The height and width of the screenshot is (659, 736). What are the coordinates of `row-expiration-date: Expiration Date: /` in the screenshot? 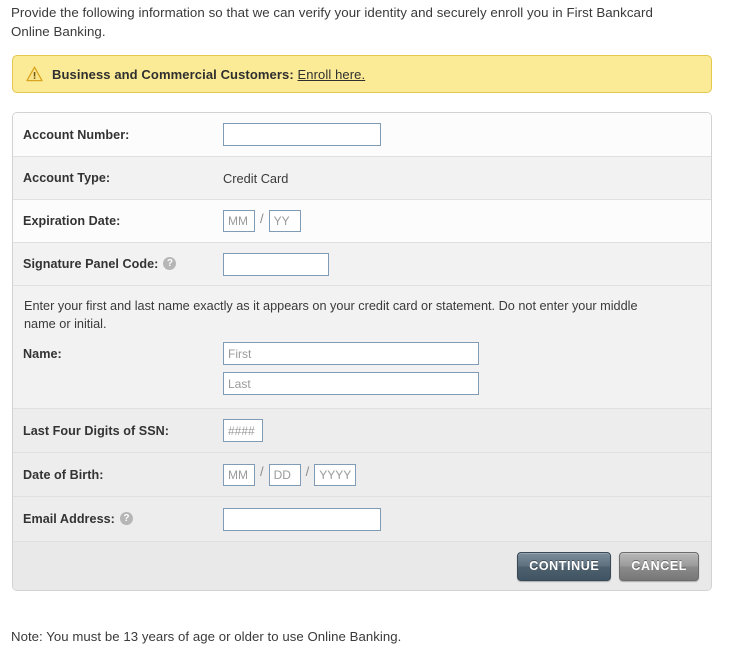 It's located at (362, 221).